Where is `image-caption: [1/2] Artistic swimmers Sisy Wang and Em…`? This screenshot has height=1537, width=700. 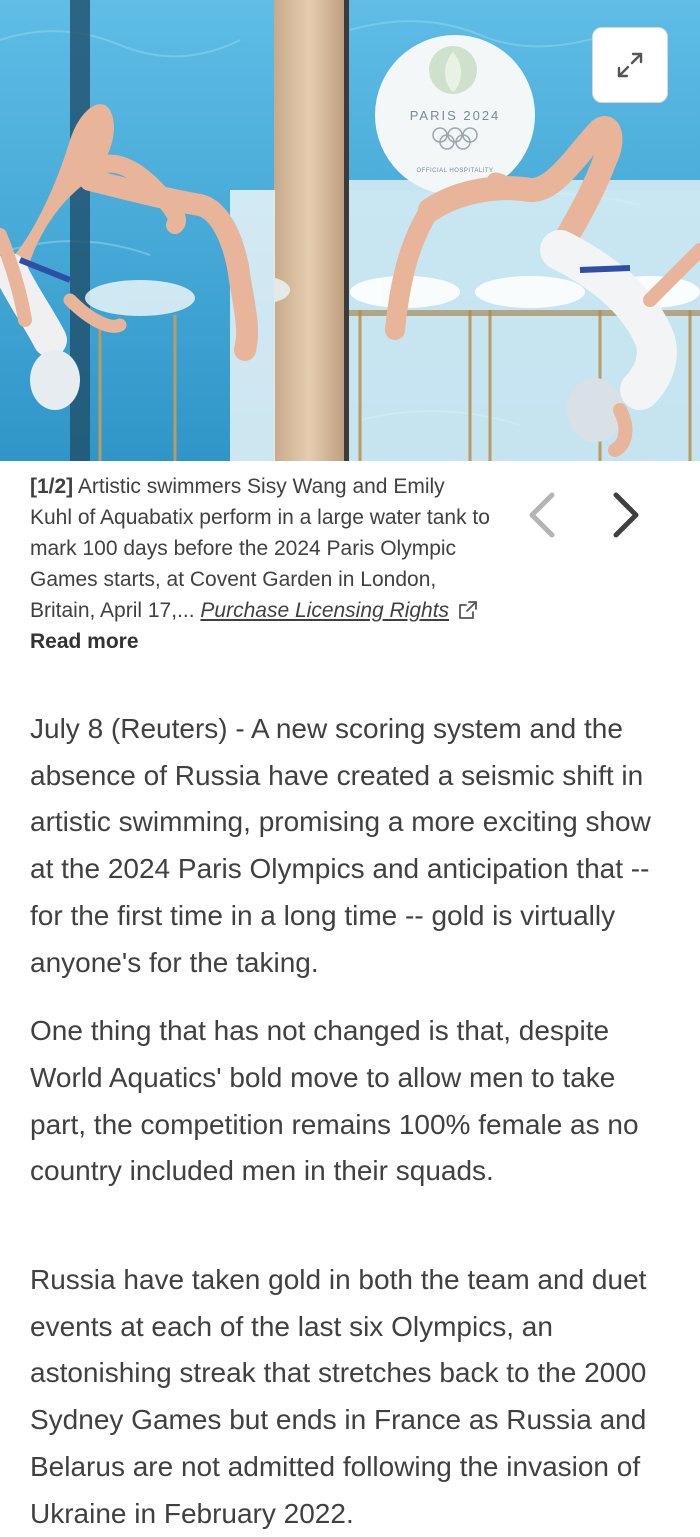
image-caption: [1/2] Artistic swimmers Sisy Wang and Em… is located at coordinates (260, 564).